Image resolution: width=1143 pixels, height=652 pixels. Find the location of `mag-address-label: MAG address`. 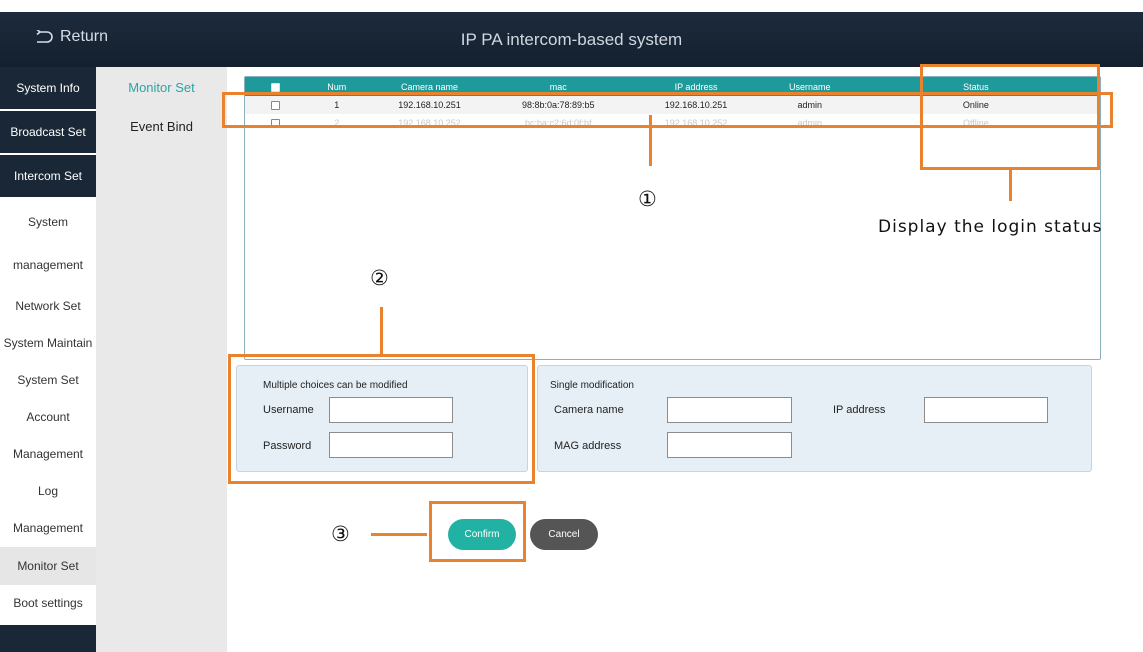

mag-address-label: MAG address is located at coordinates (588, 446).